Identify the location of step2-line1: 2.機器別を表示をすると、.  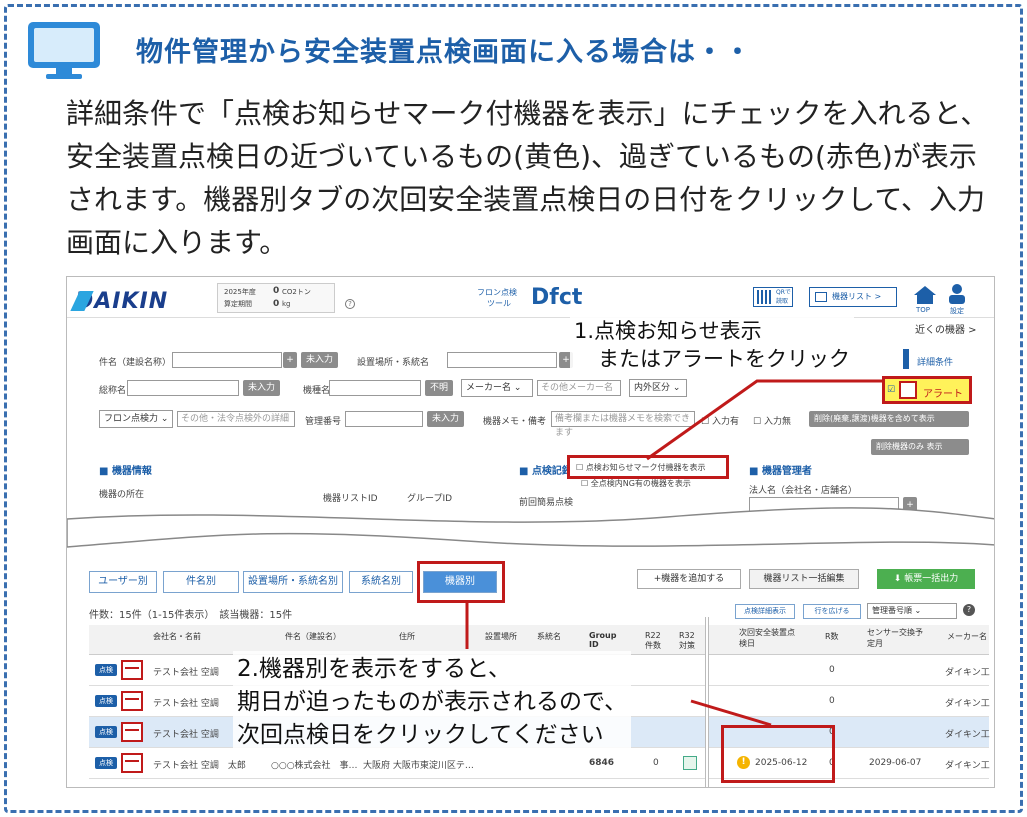
(374, 669).